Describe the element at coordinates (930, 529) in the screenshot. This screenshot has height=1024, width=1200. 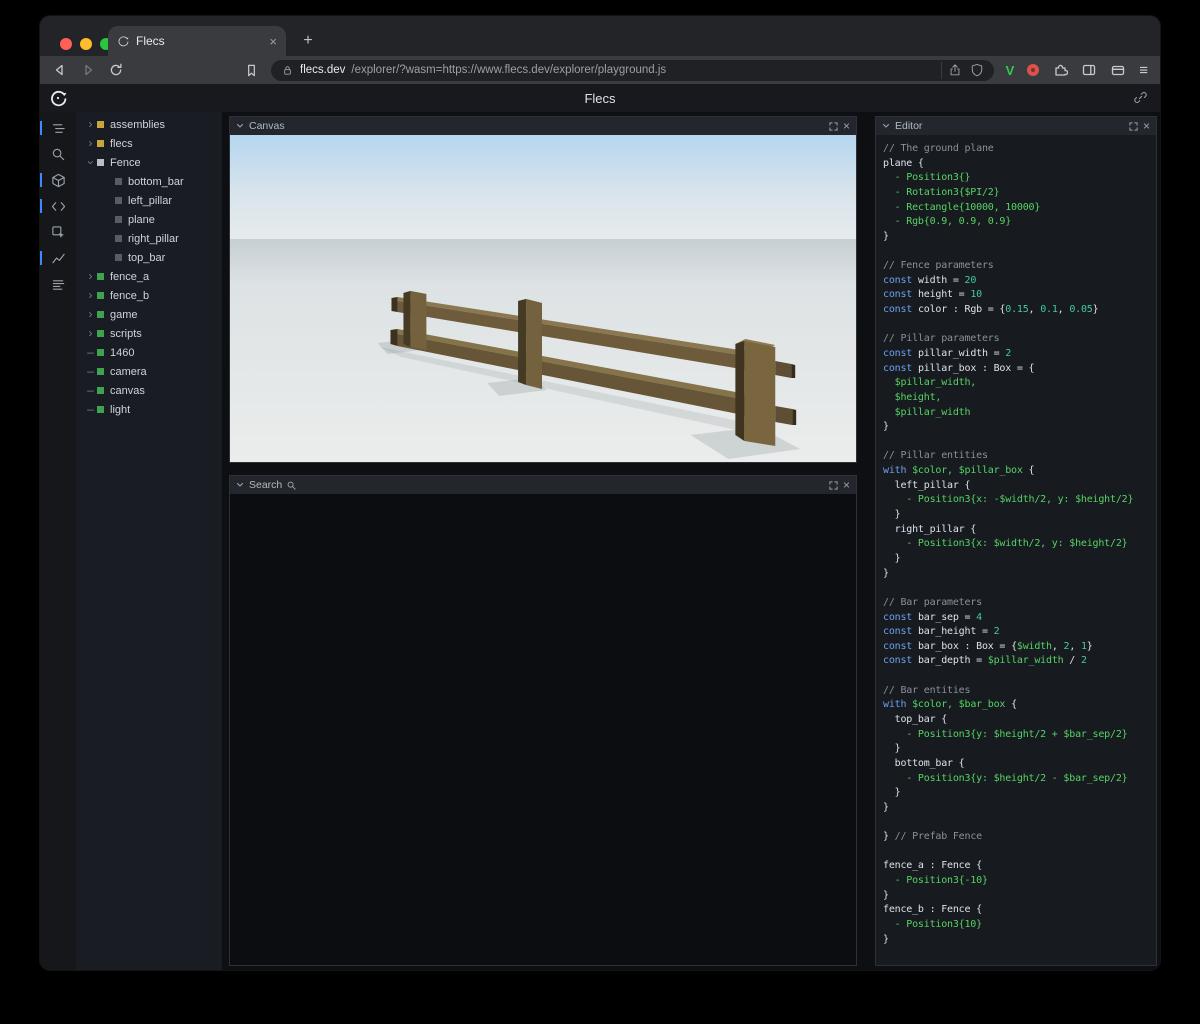
I see `code-line: right_pillar {` at that location.